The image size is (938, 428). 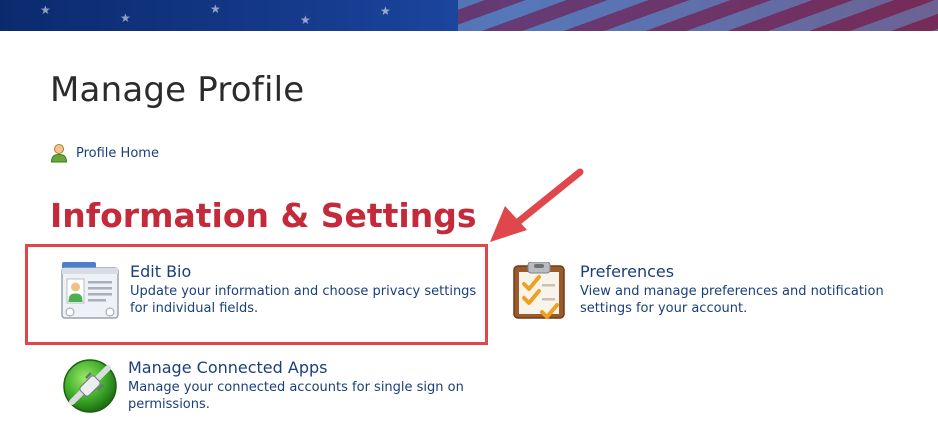 What do you see at coordinates (698, 15) in the screenshot?
I see `banner-flag-stripes` at bounding box center [698, 15].